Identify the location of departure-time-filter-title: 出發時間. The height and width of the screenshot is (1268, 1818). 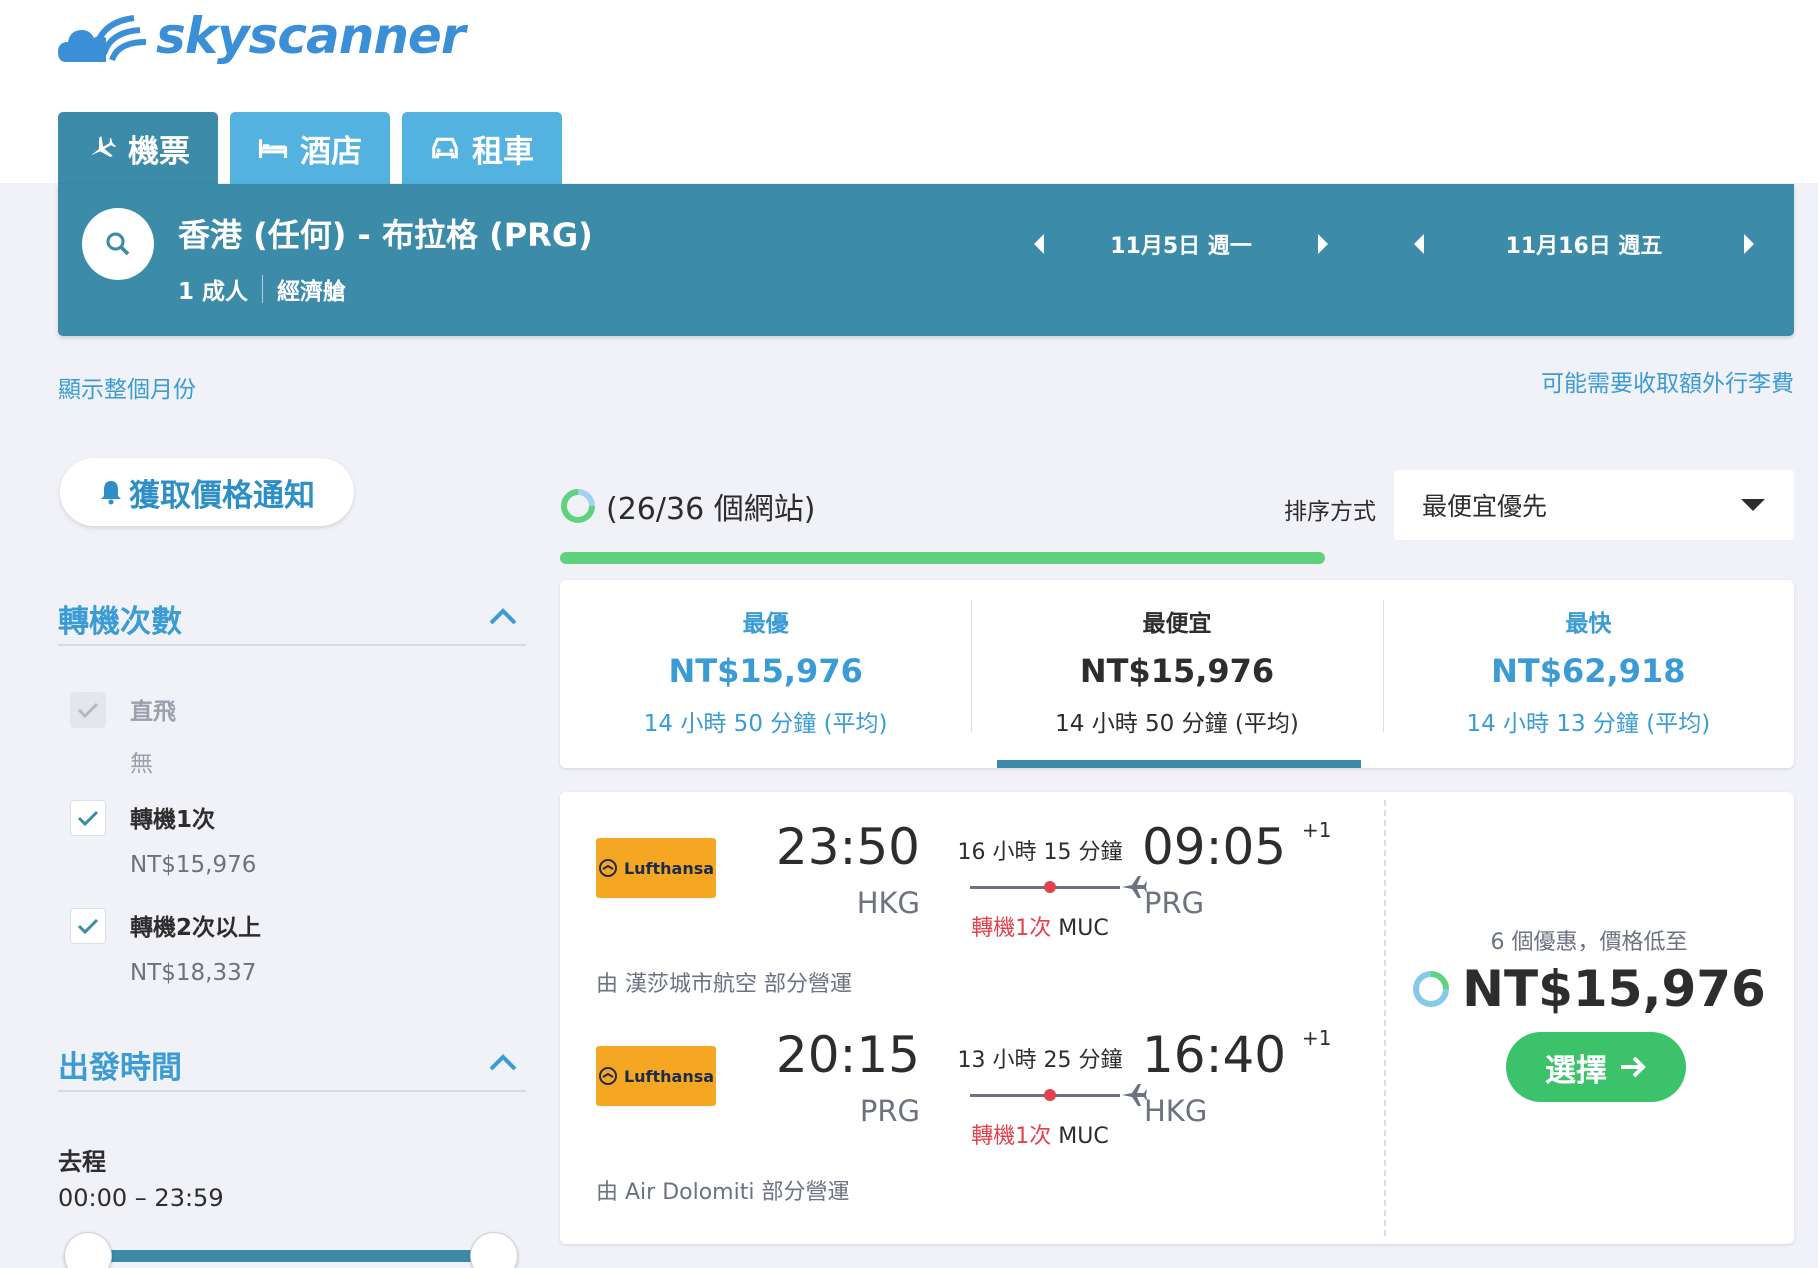
(120, 1068).